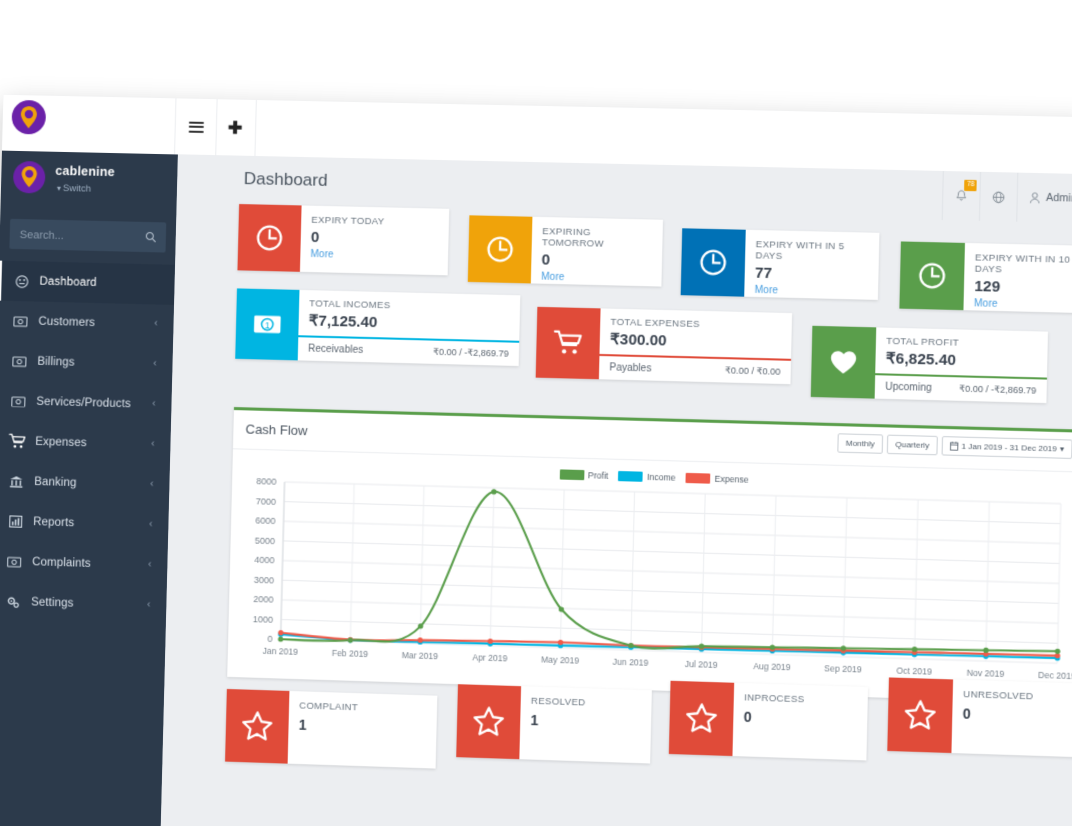  What do you see at coordinates (1006, 447) in the screenshot?
I see `date-range-button: 1 Jan 2019 - 31 Dec 2019 ▾` at bounding box center [1006, 447].